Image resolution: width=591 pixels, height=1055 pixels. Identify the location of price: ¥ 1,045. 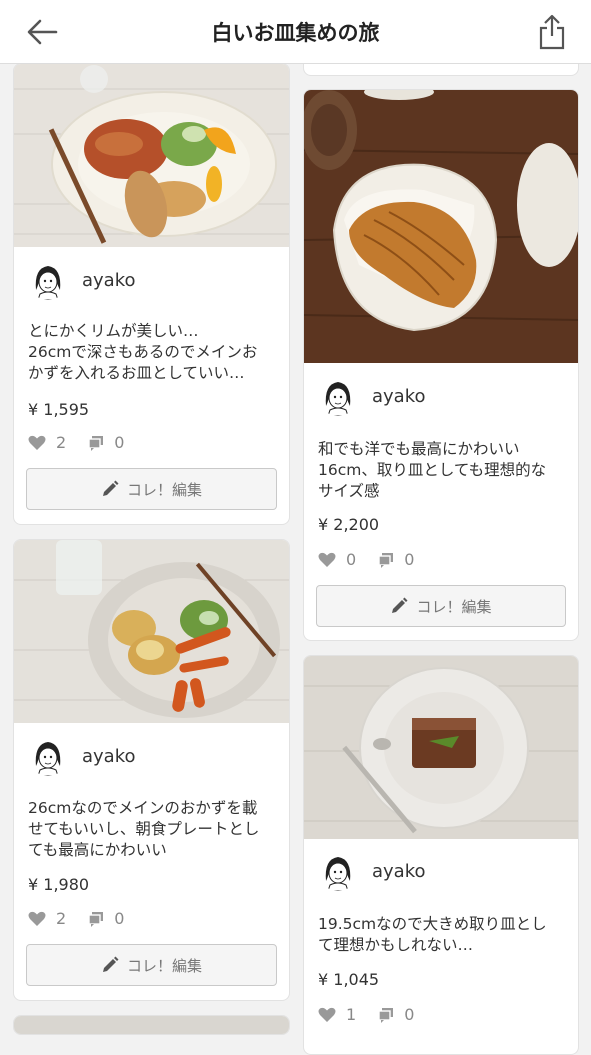
(349, 979).